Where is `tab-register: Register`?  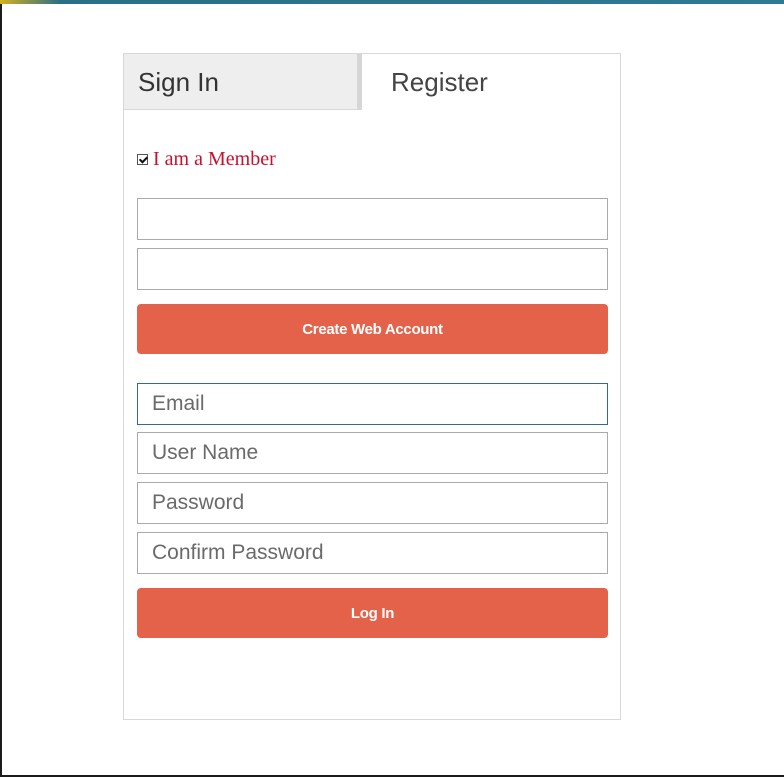
tab-register: Register is located at coordinates (491, 82).